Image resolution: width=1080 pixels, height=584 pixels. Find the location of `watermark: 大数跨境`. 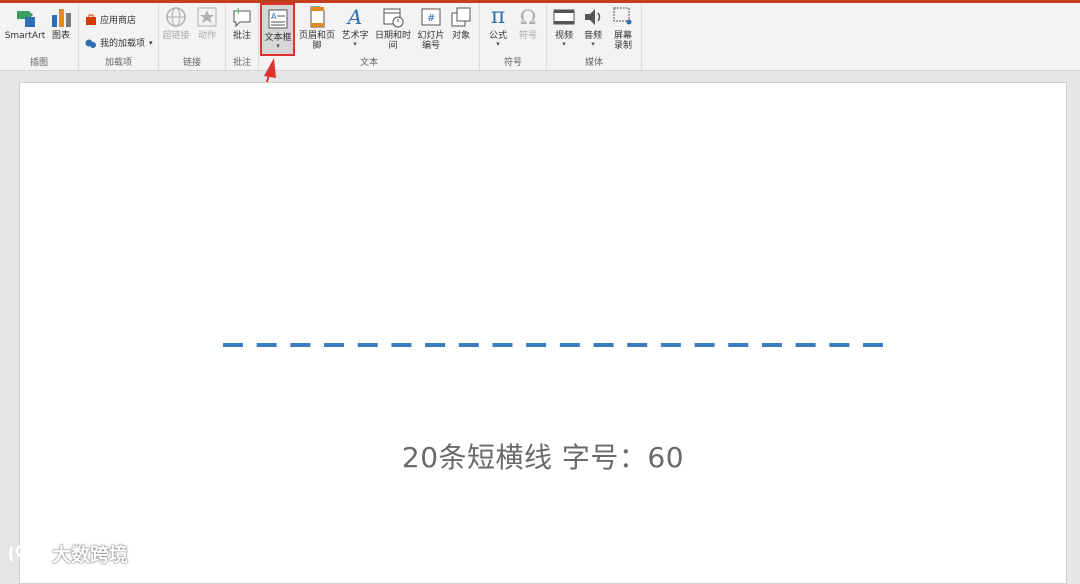

watermark: 大数跨境 is located at coordinates (68, 553).